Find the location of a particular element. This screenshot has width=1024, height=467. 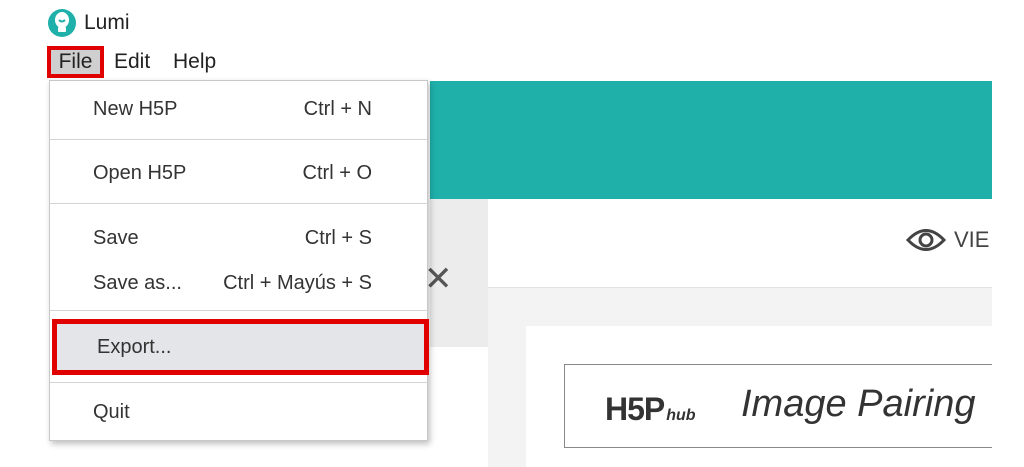

header-banner is located at coordinates (711, 140).